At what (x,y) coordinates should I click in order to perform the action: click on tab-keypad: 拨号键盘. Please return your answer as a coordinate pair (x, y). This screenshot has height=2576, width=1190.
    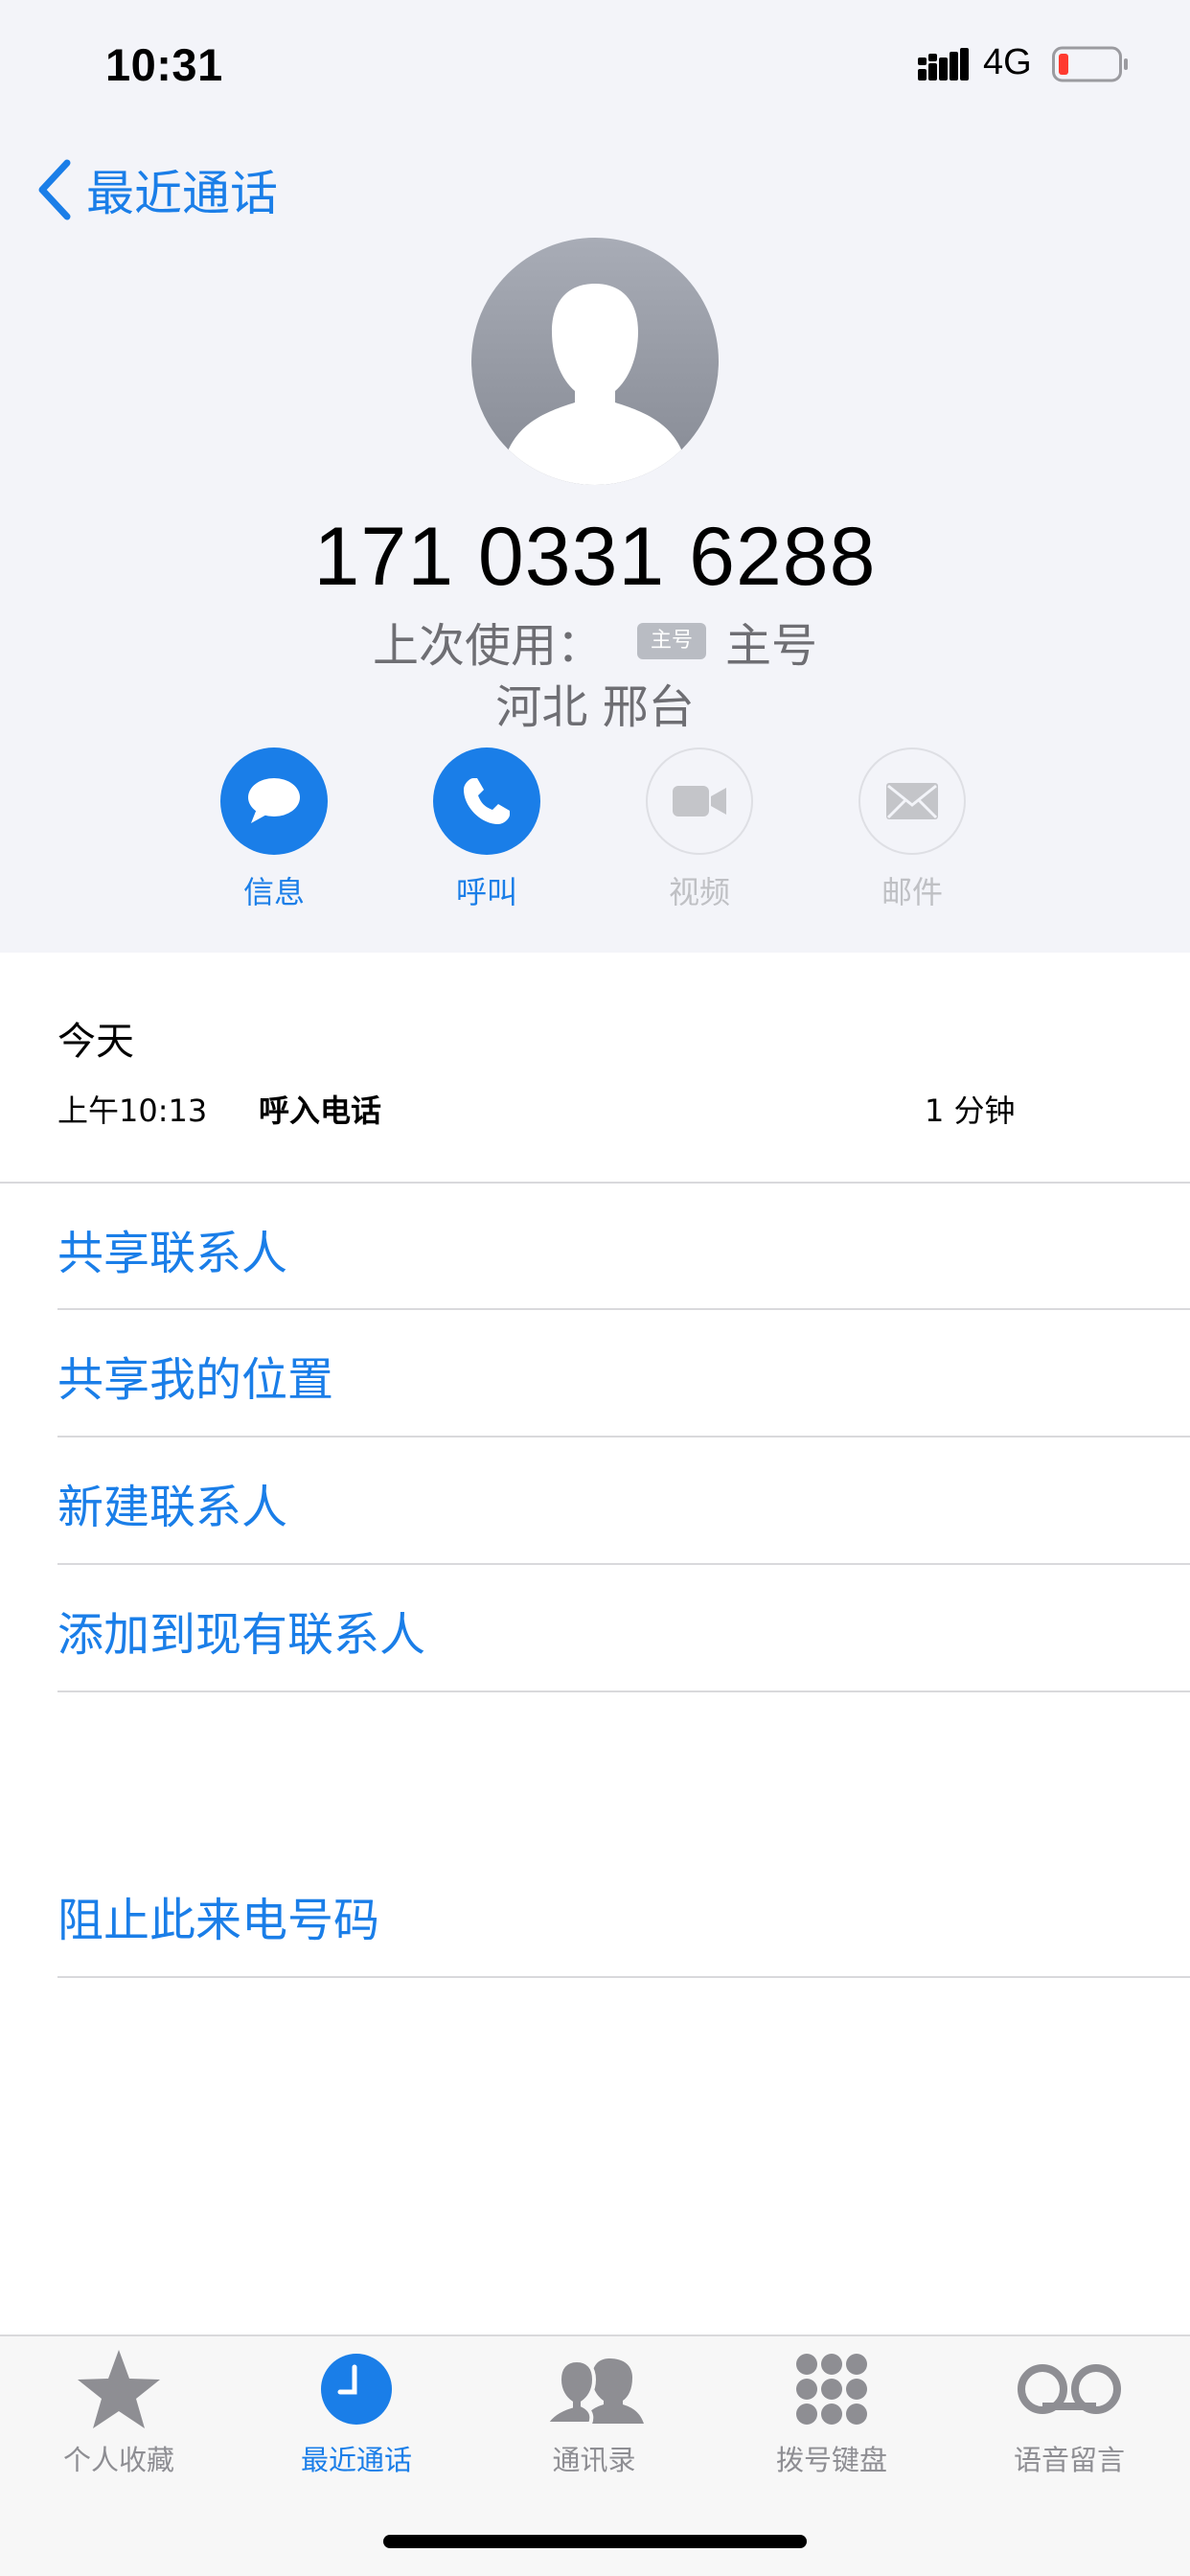
    Looking at the image, I should click on (832, 2413).